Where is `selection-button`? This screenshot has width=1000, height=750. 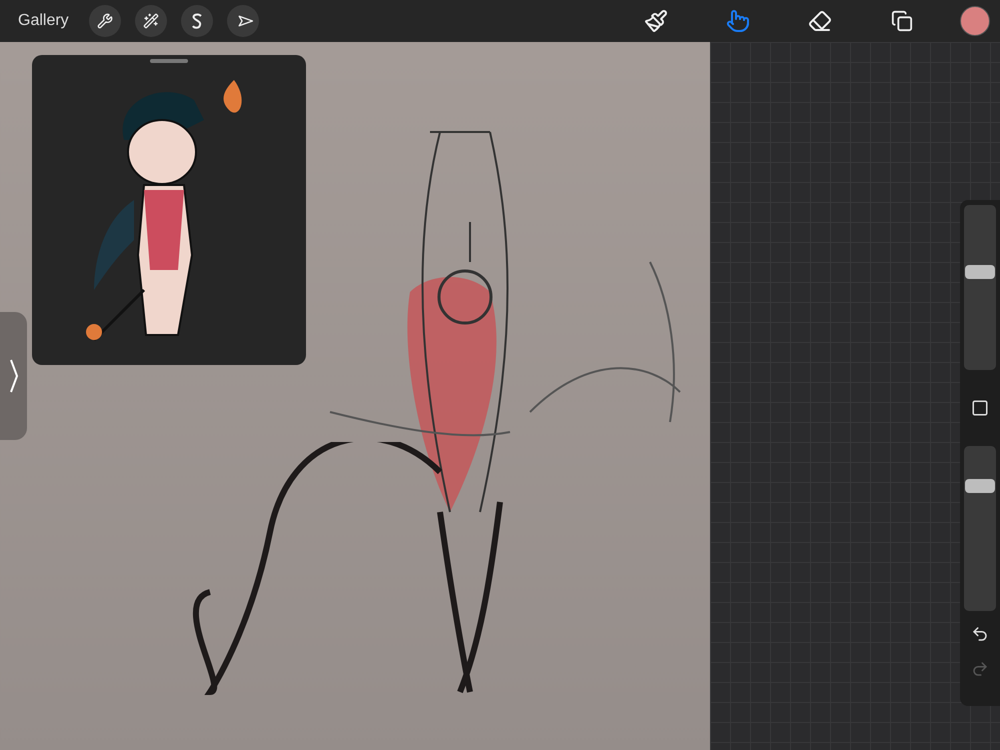 selection-button is located at coordinates (196, 21).